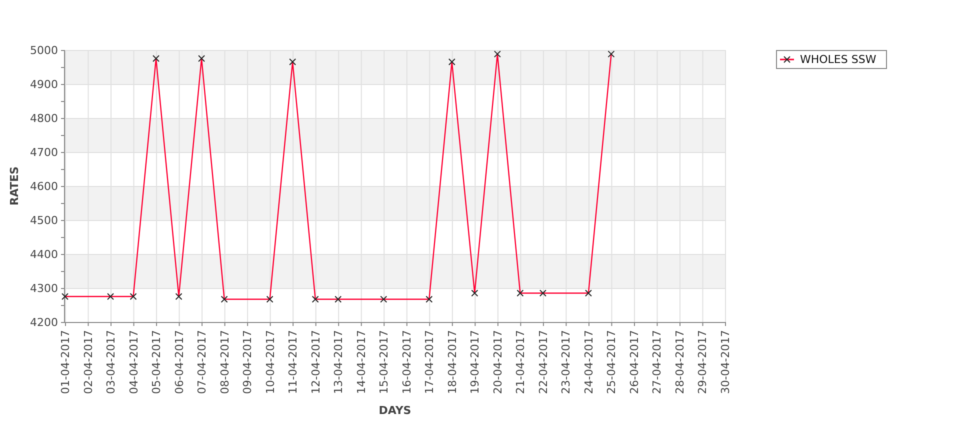 The height and width of the screenshot is (429, 975). I want to click on x-tick-label: 27-04-2017, so click(657, 362).